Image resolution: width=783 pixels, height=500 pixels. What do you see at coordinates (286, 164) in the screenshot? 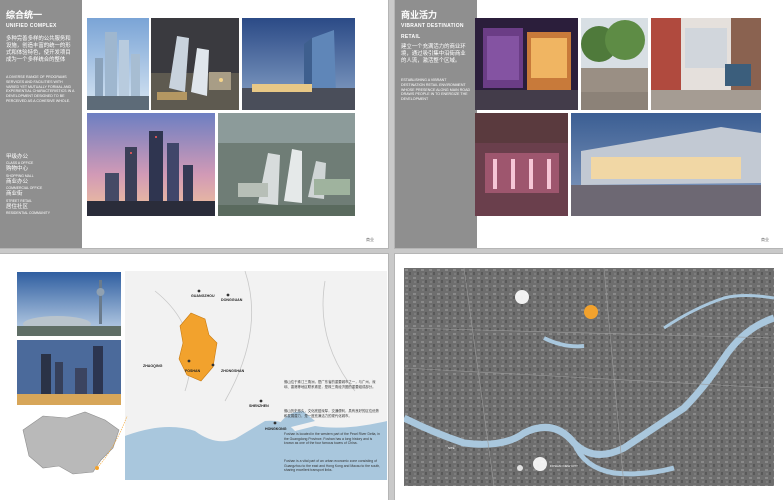
I see `photo-aerial-masterplan` at bounding box center [286, 164].